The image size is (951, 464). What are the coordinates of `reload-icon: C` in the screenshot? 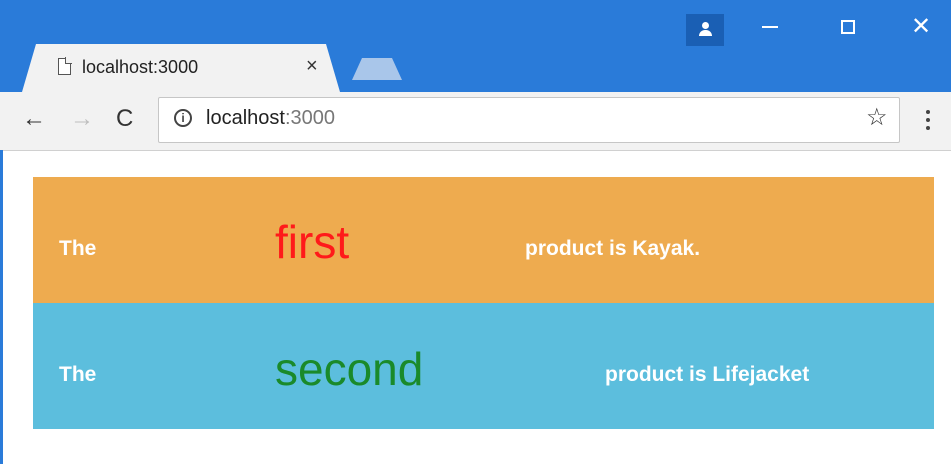 It's located at (124, 119).